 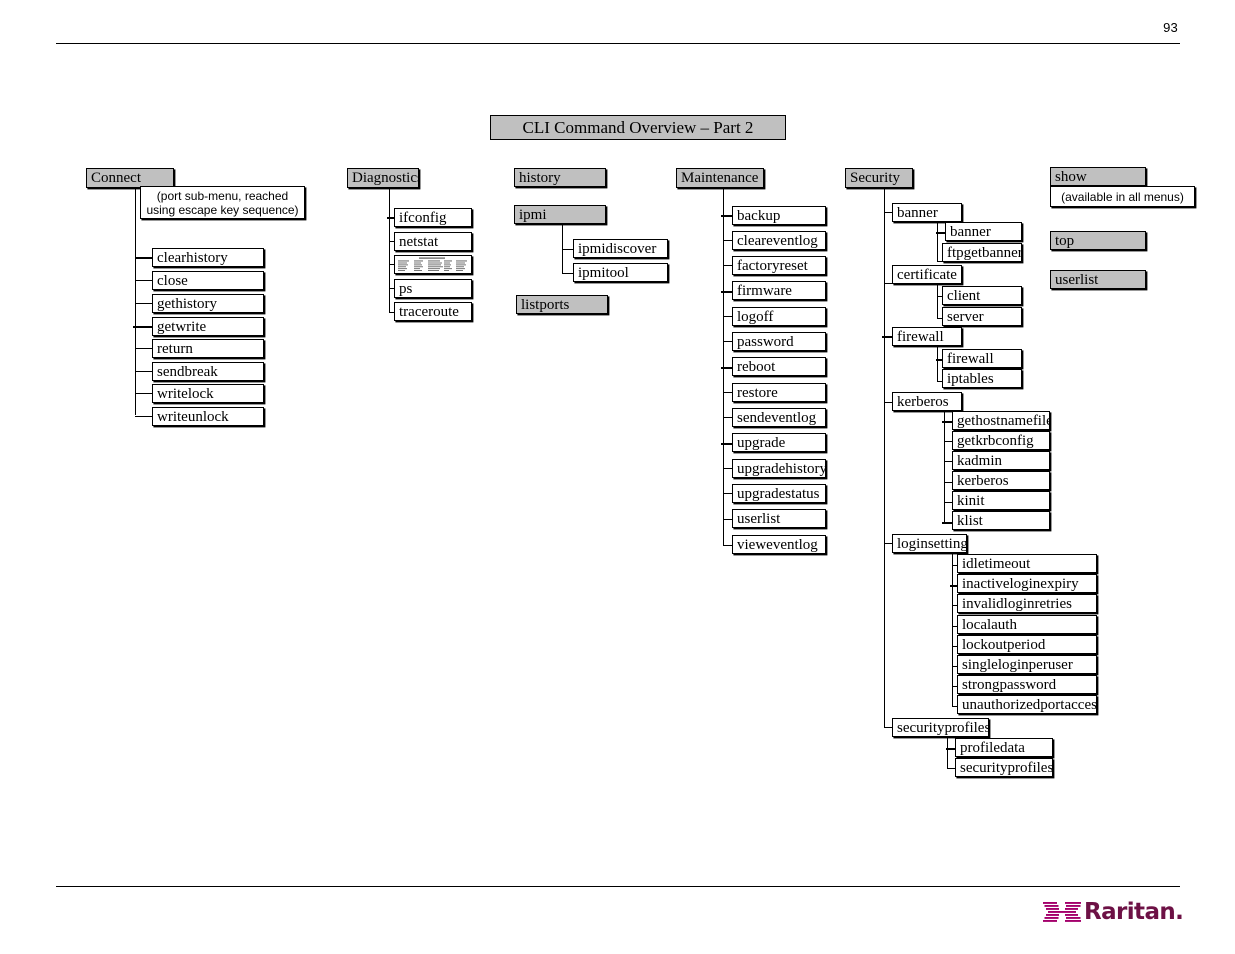 I want to click on raritan-wordmark: Raritan., so click(x=1134, y=911).